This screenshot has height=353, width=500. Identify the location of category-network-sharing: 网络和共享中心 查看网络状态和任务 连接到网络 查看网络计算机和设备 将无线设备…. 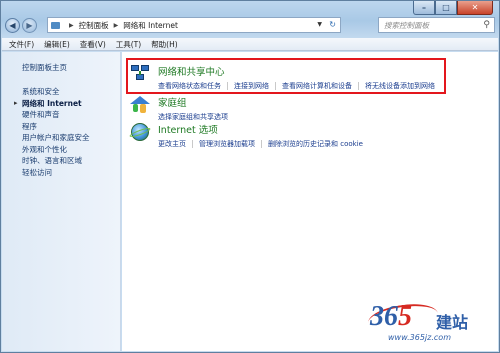
(282, 77).